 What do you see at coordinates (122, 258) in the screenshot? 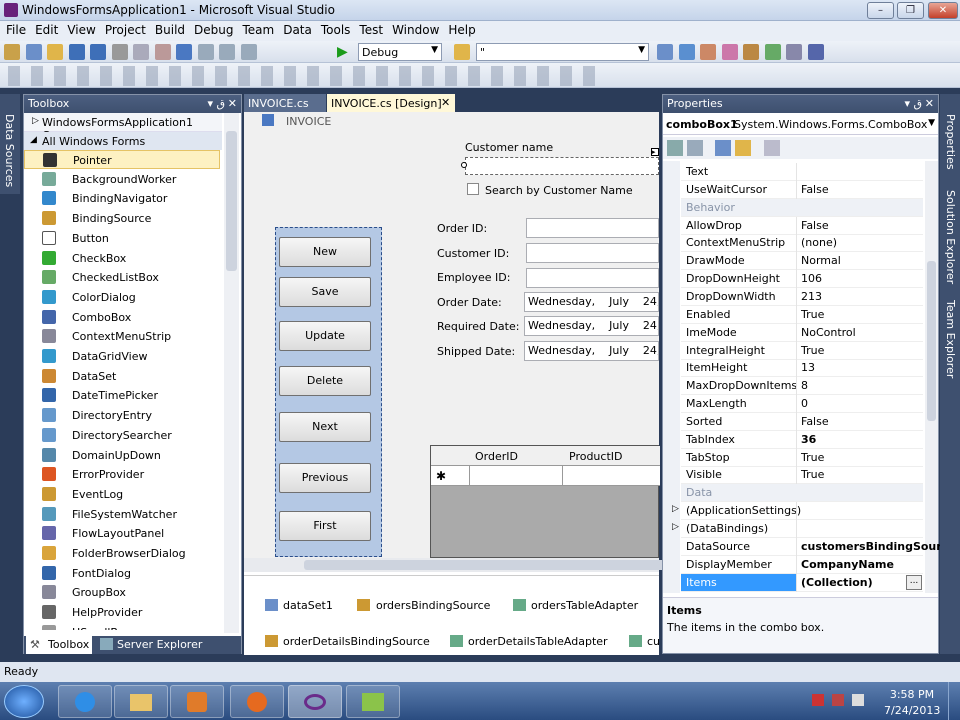
I see `toolbox-item-checkbox: CheckBox` at bounding box center [122, 258].